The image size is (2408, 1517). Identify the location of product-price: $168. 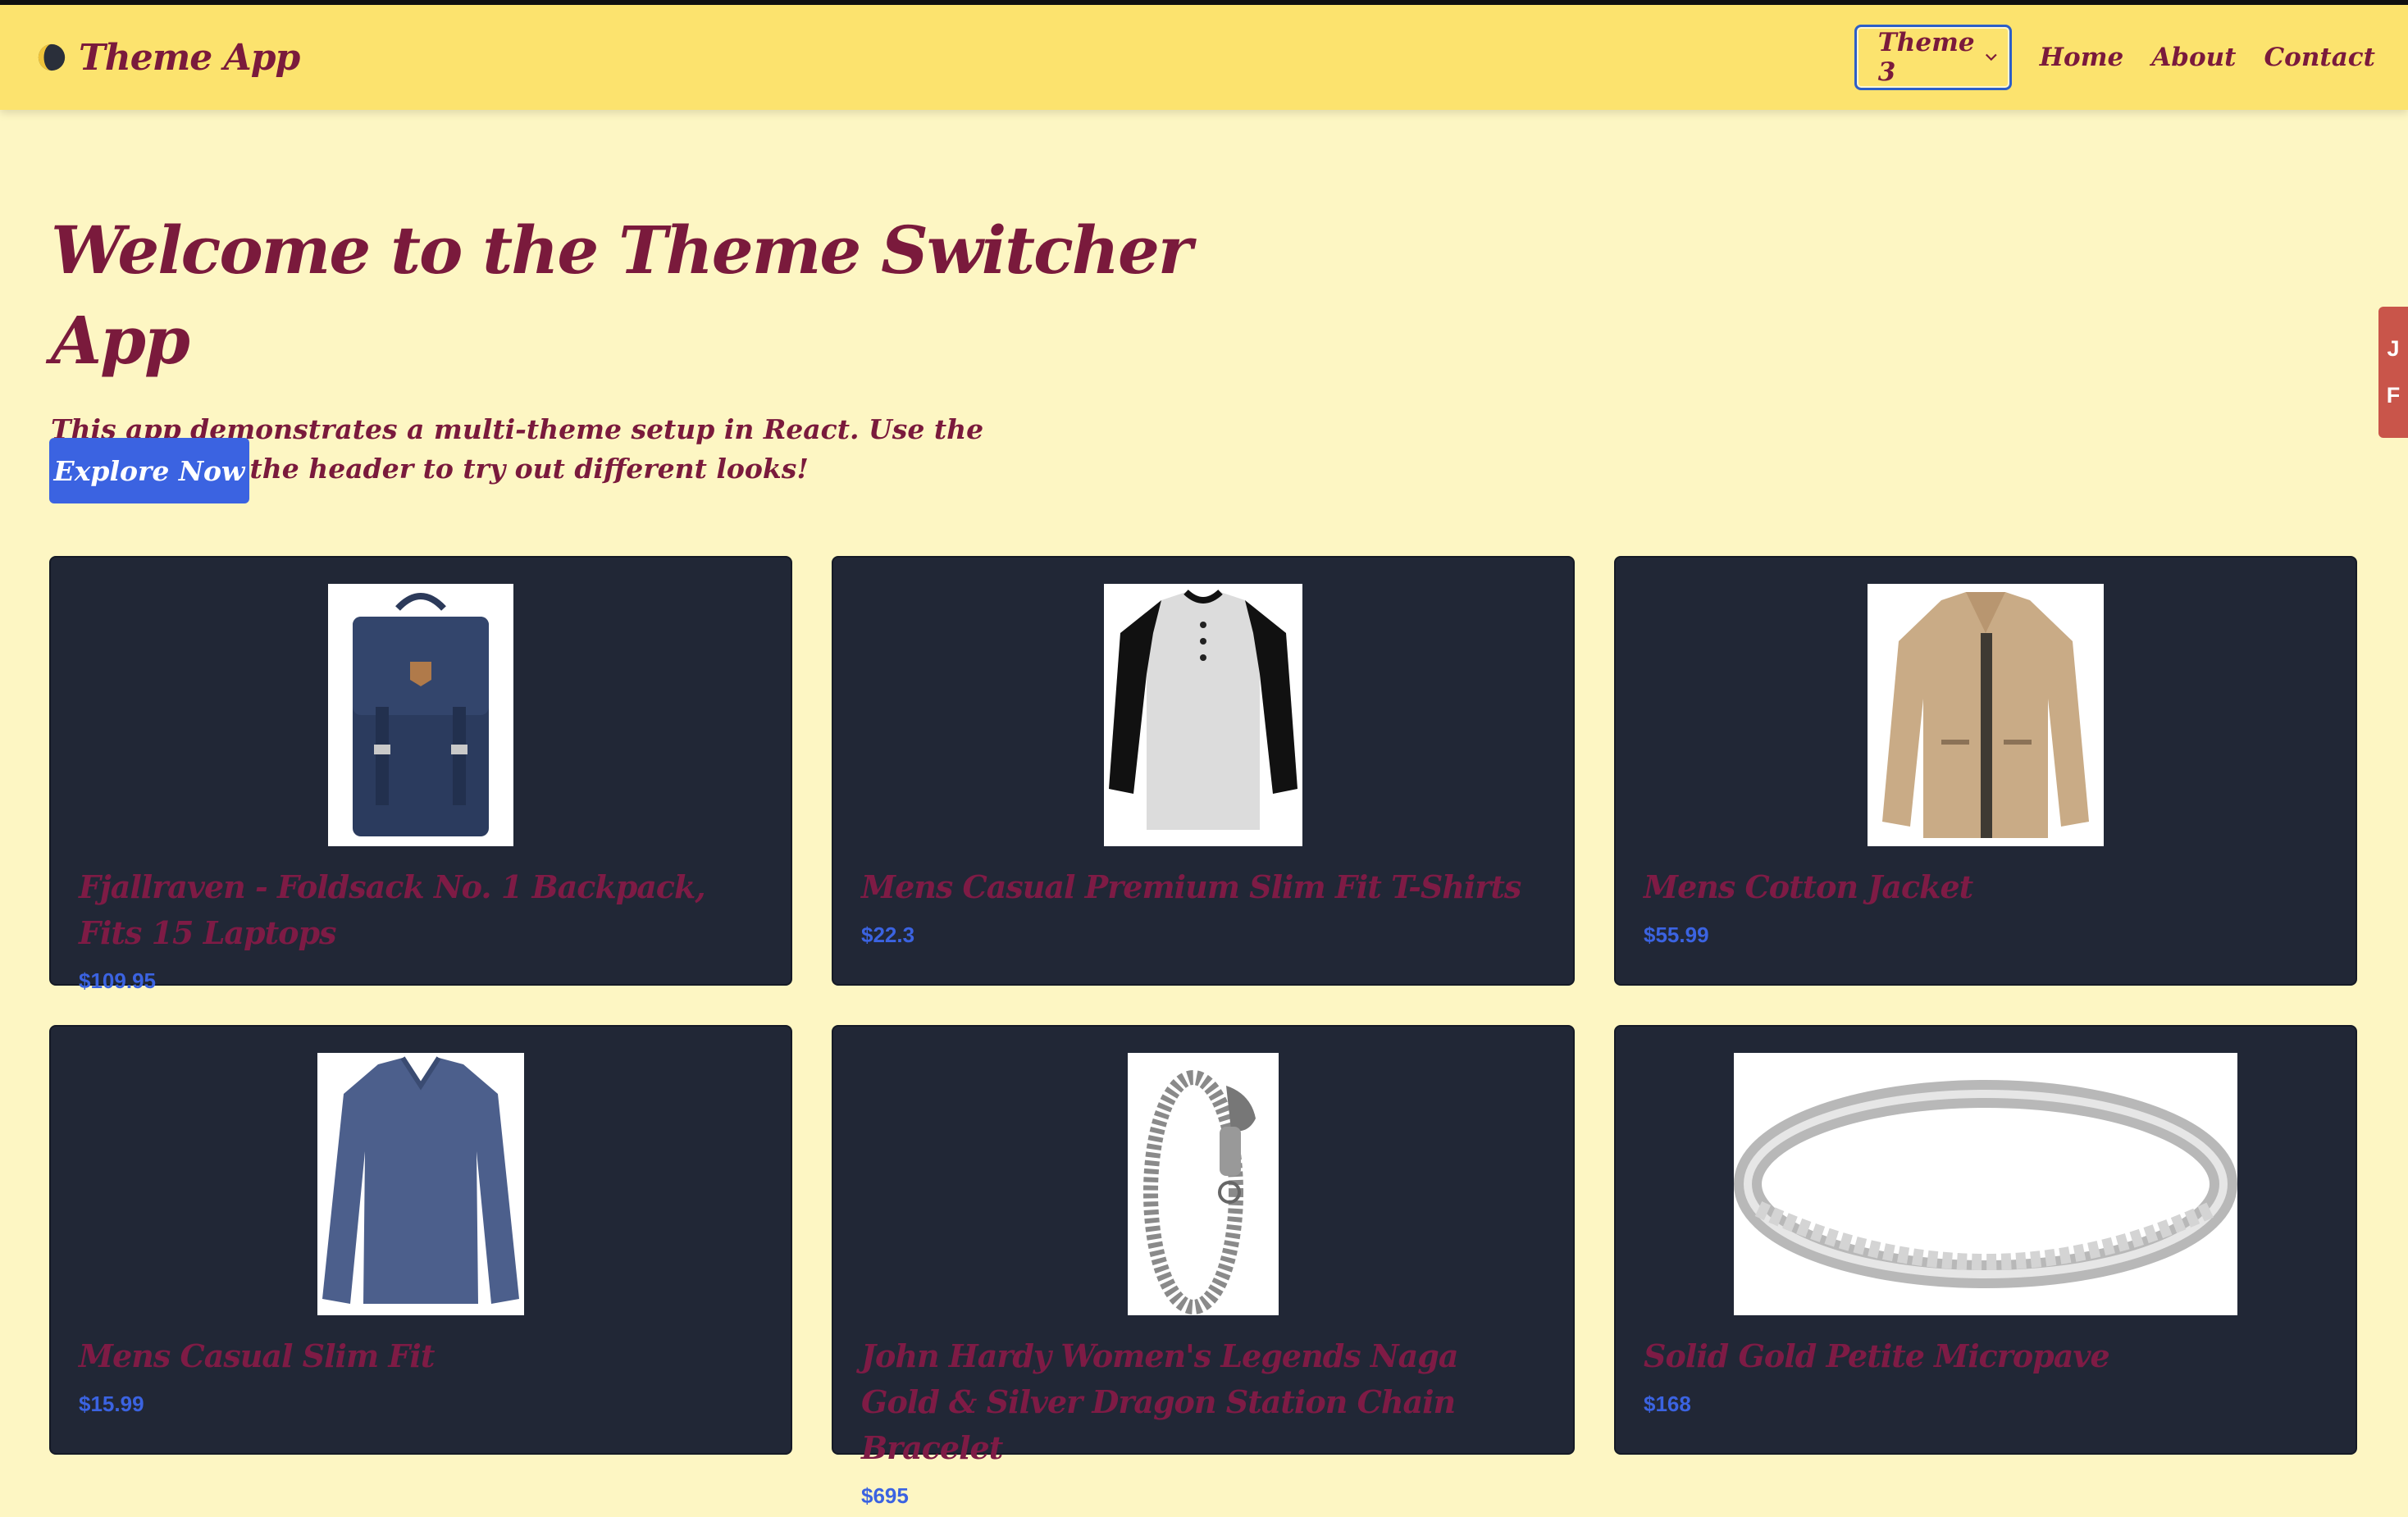
(1667, 1404).